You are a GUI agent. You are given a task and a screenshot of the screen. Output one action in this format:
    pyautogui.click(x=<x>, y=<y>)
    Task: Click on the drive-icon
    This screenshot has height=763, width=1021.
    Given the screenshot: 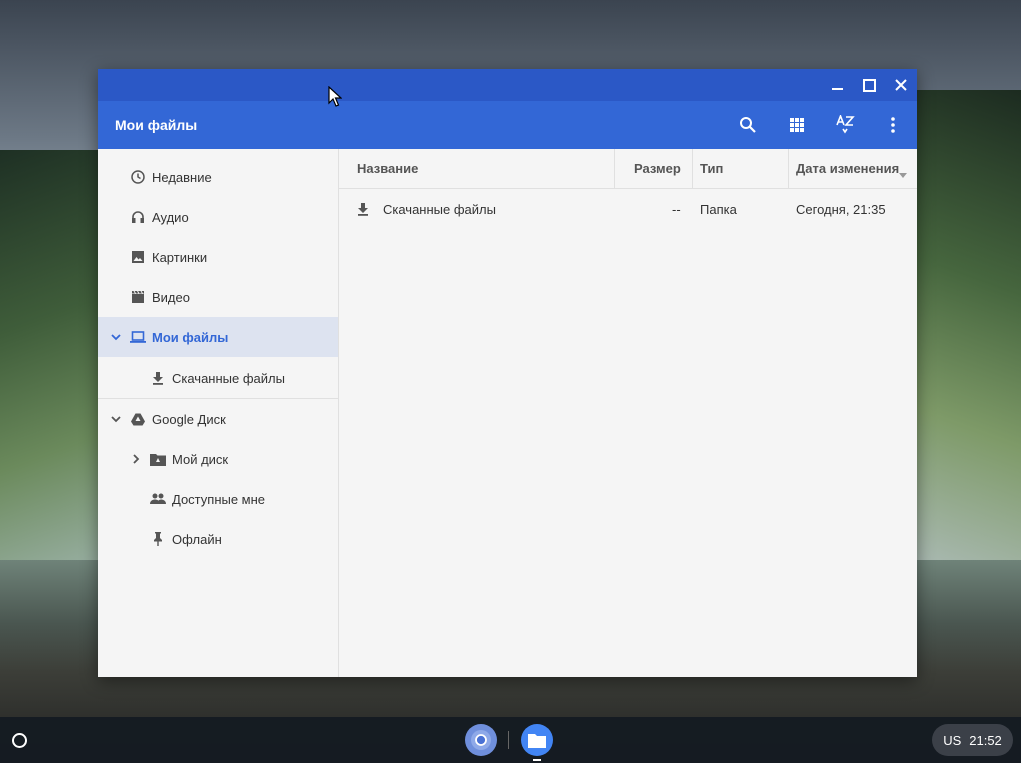 What is the action you would take?
    pyautogui.click(x=138, y=419)
    